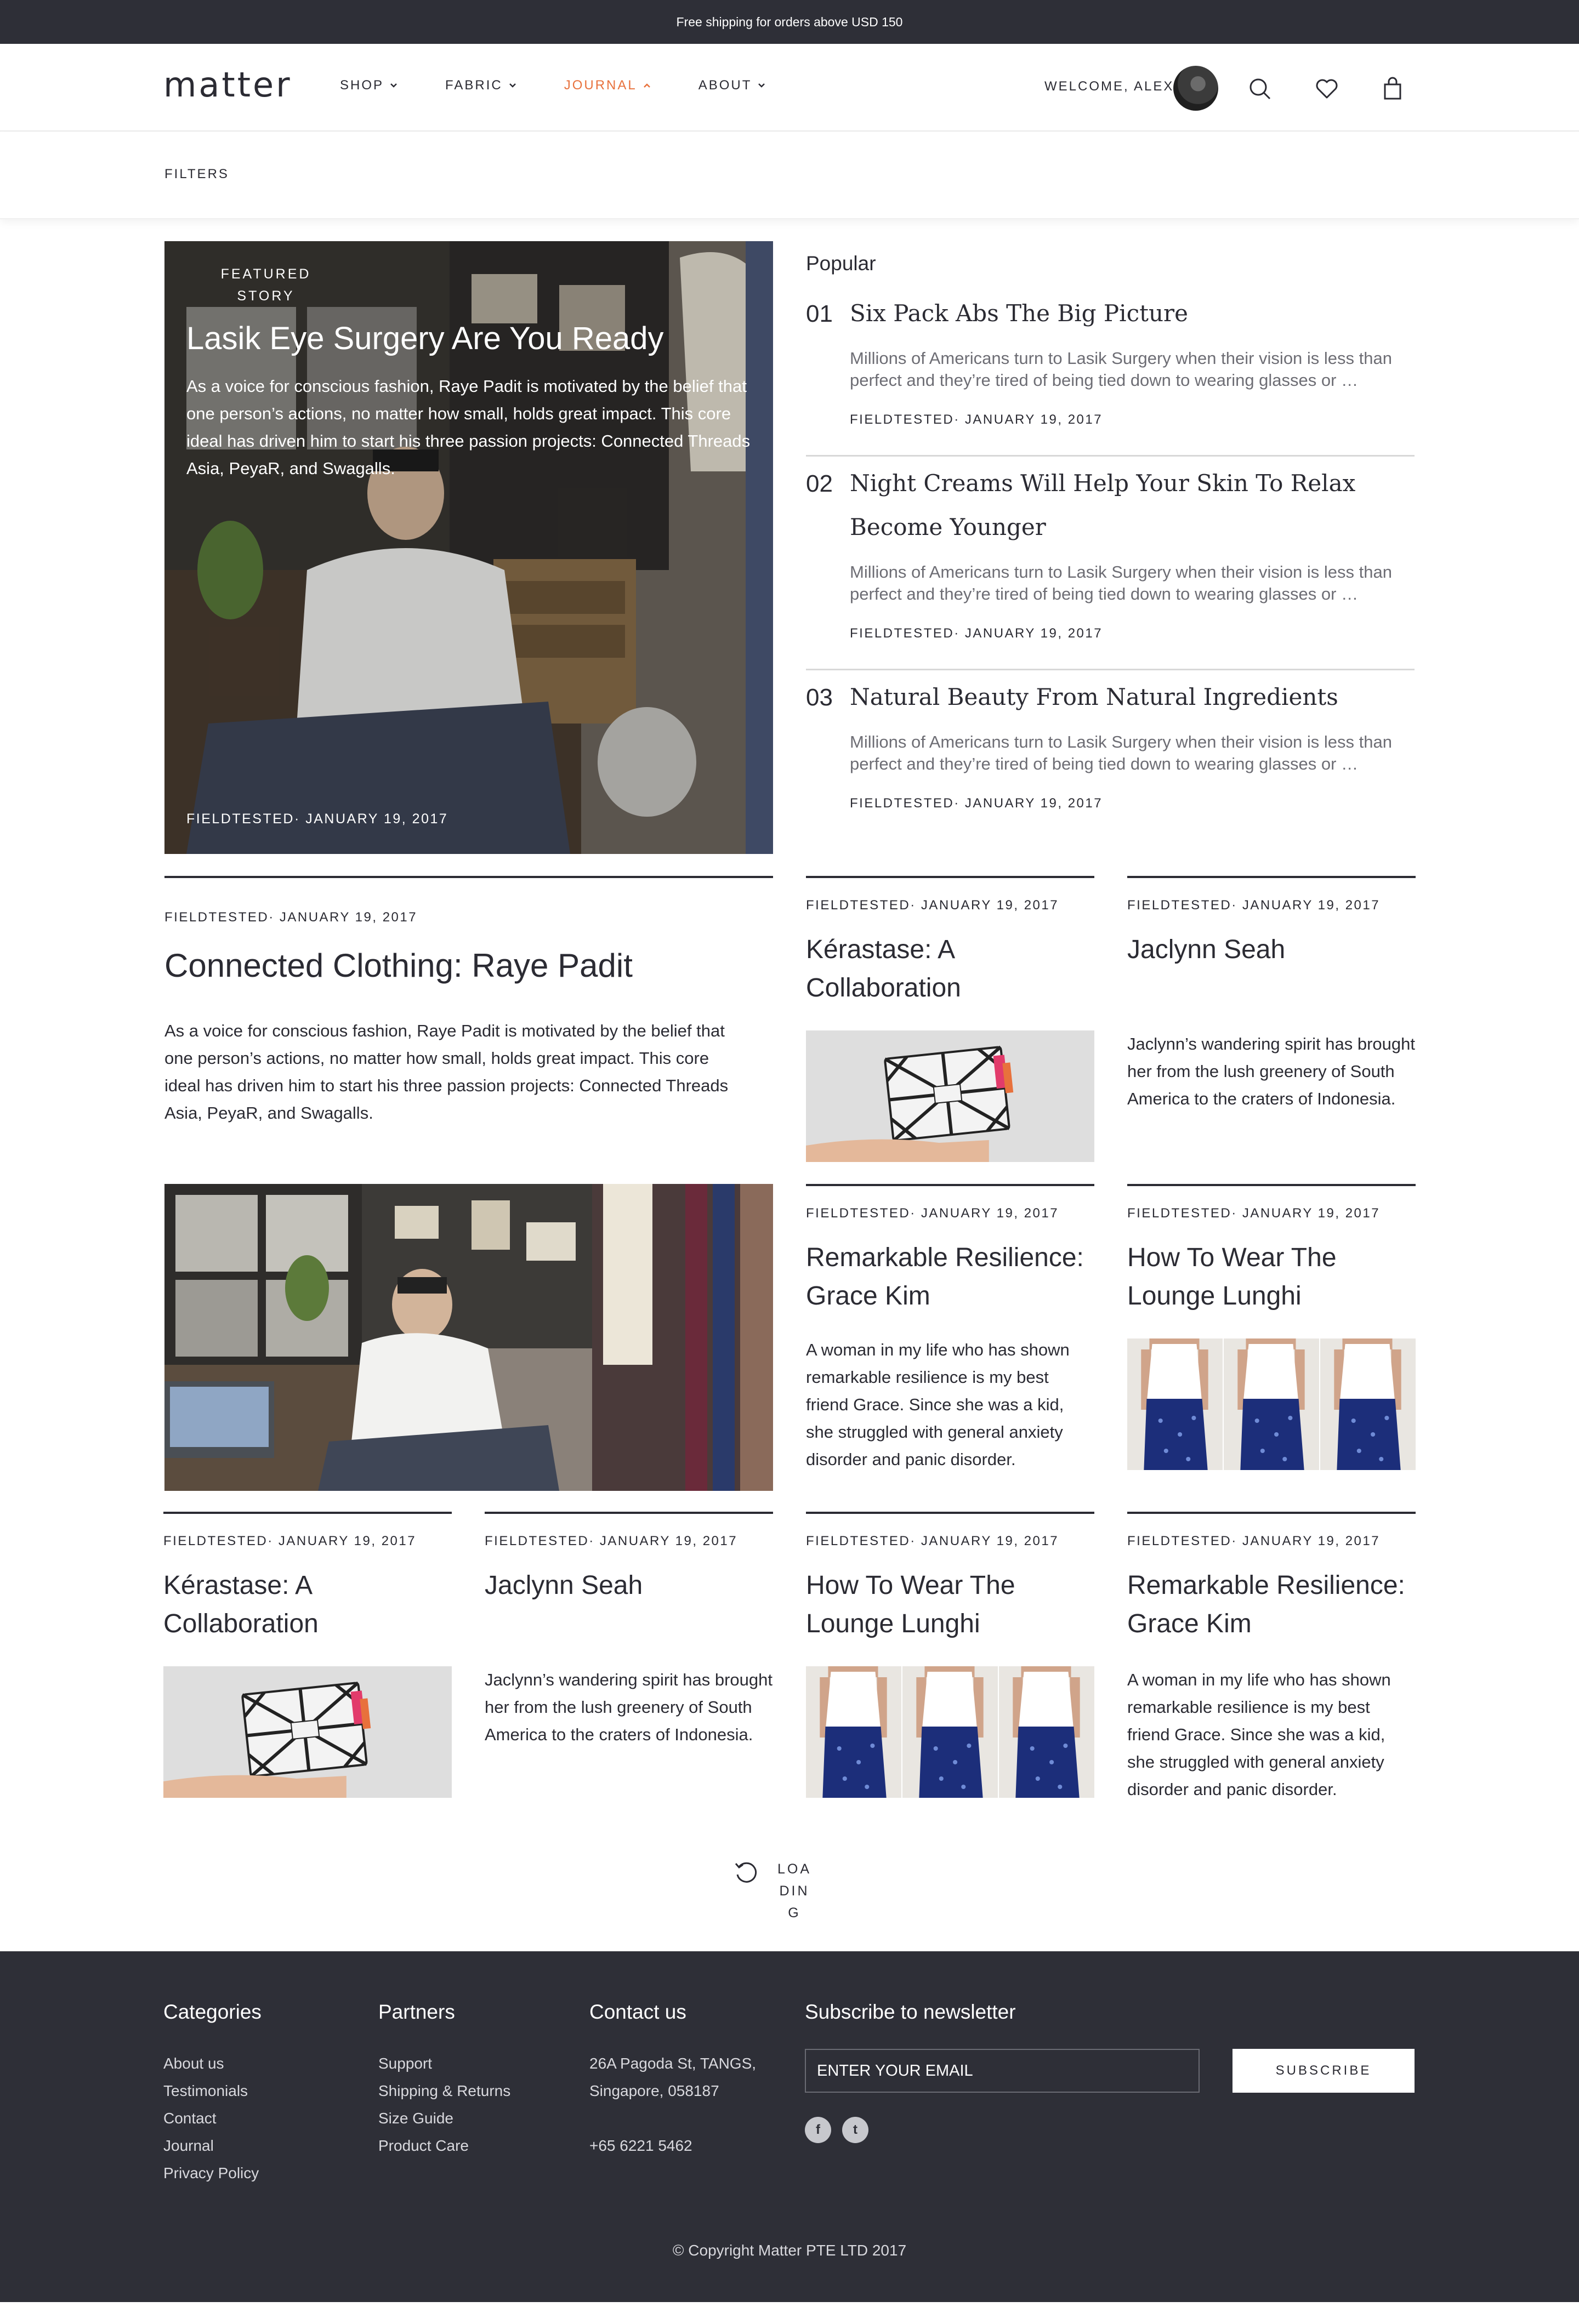 Image resolution: width=1579 pixels, height=2324 pixels. What do you see at coordinates (369, 86) in the screenshot?
I see `nav-item-shop: SHOP` at bounding box center [369, 86].